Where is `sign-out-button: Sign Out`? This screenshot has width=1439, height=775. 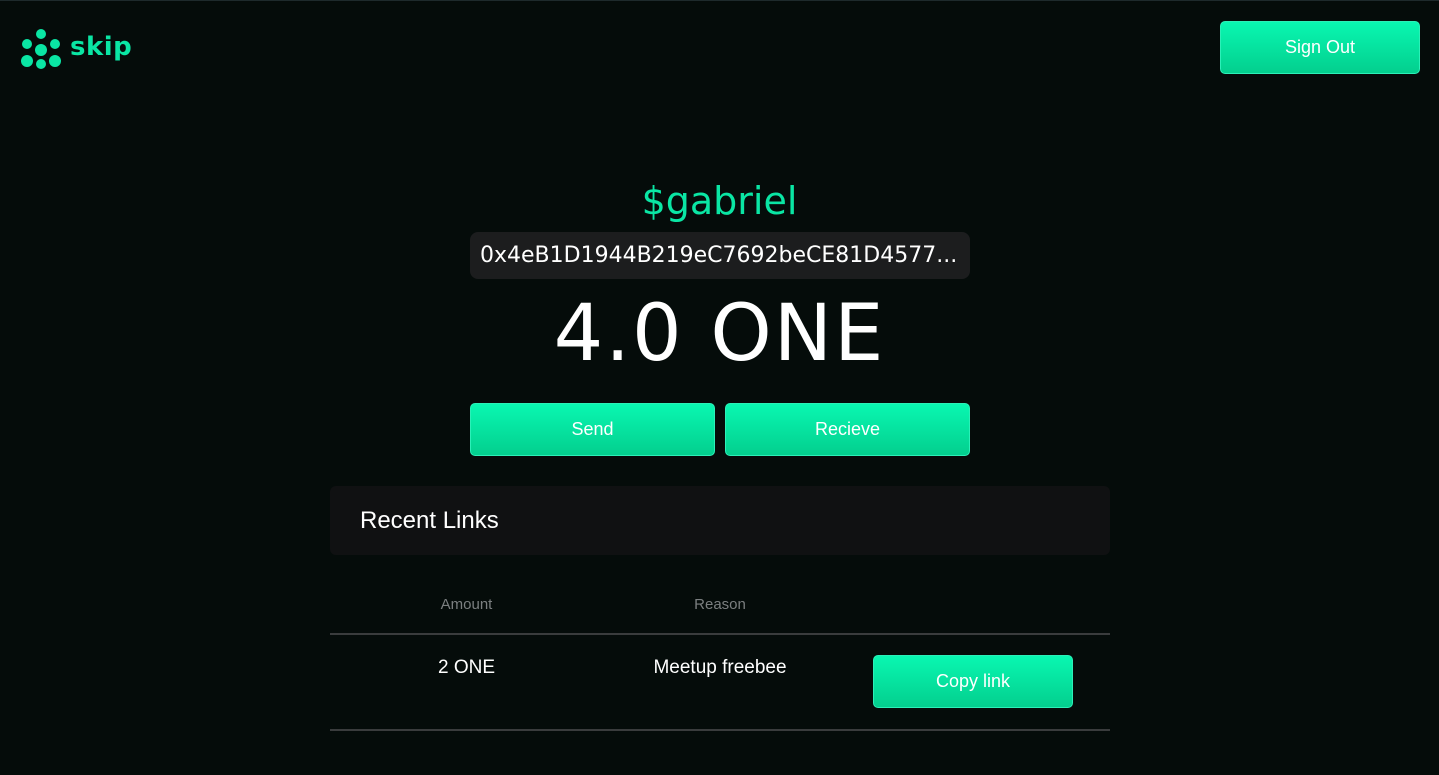
sign-out-button: Sign Out is located at coordinates (1320, 47).